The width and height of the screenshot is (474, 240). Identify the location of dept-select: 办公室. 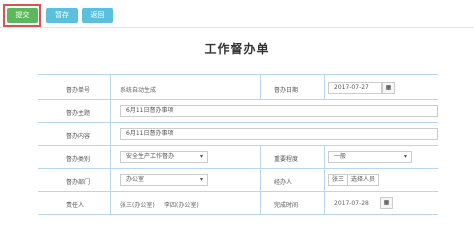
(164, 180).